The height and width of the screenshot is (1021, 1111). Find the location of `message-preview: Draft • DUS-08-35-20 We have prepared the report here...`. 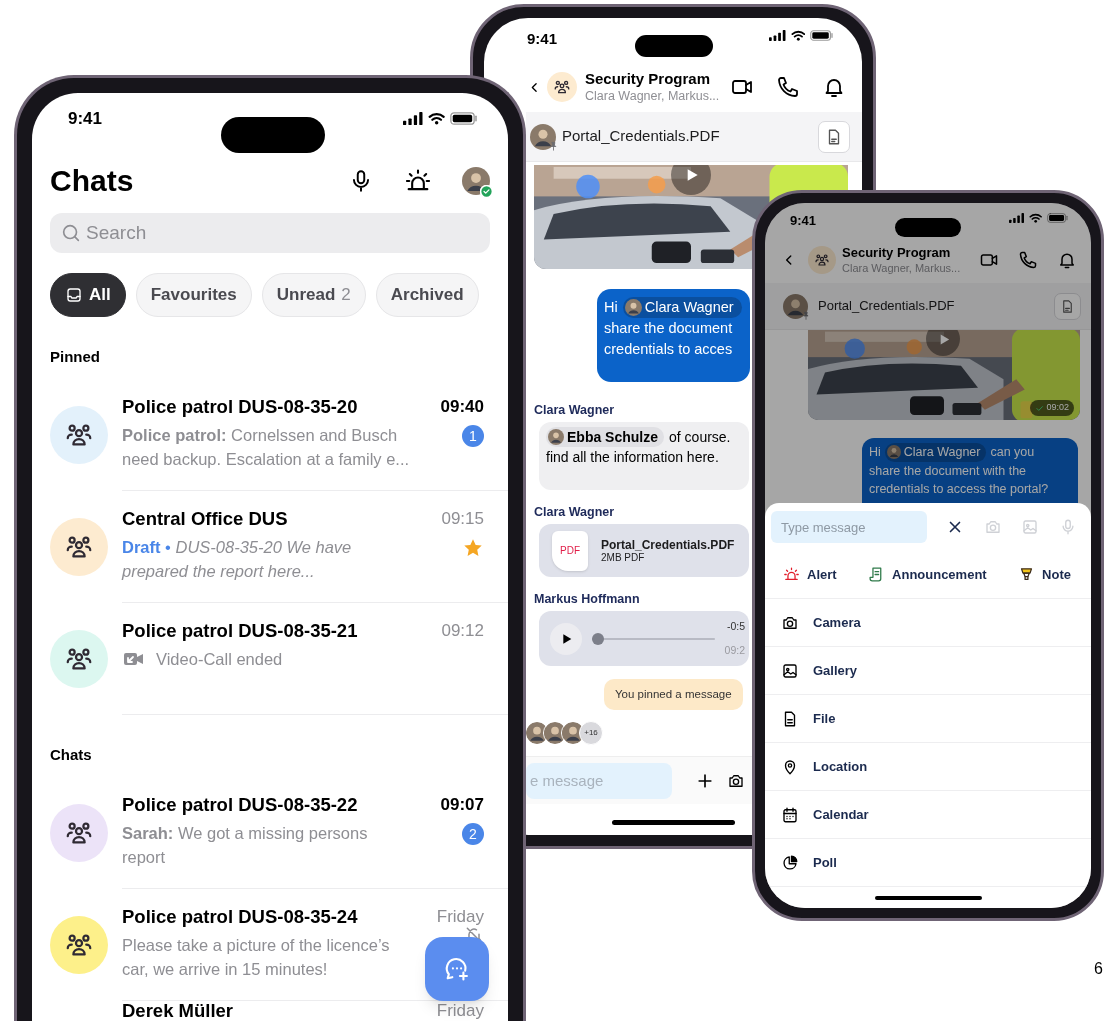

message-preview: Draft • DUS-08-35-20 We have prepared the report here... is located at coordinates (237, 559).